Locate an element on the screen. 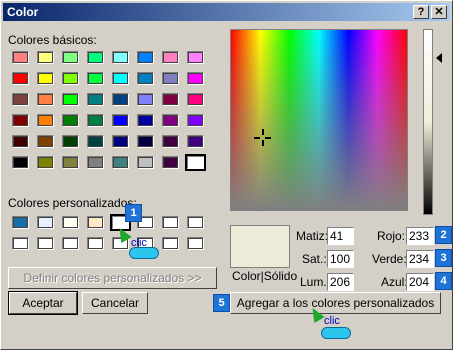  luminosity-arrow-icon is located at coordinates (439, 58).